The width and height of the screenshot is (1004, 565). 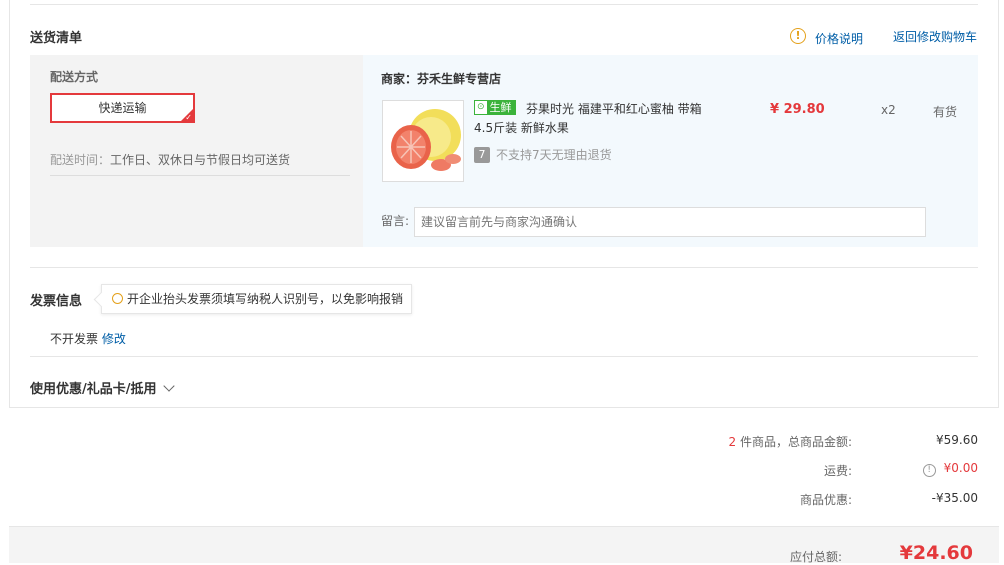 I want to click on merchant-value: 芬禾生鲜专营店, so click(x=459, y=79).